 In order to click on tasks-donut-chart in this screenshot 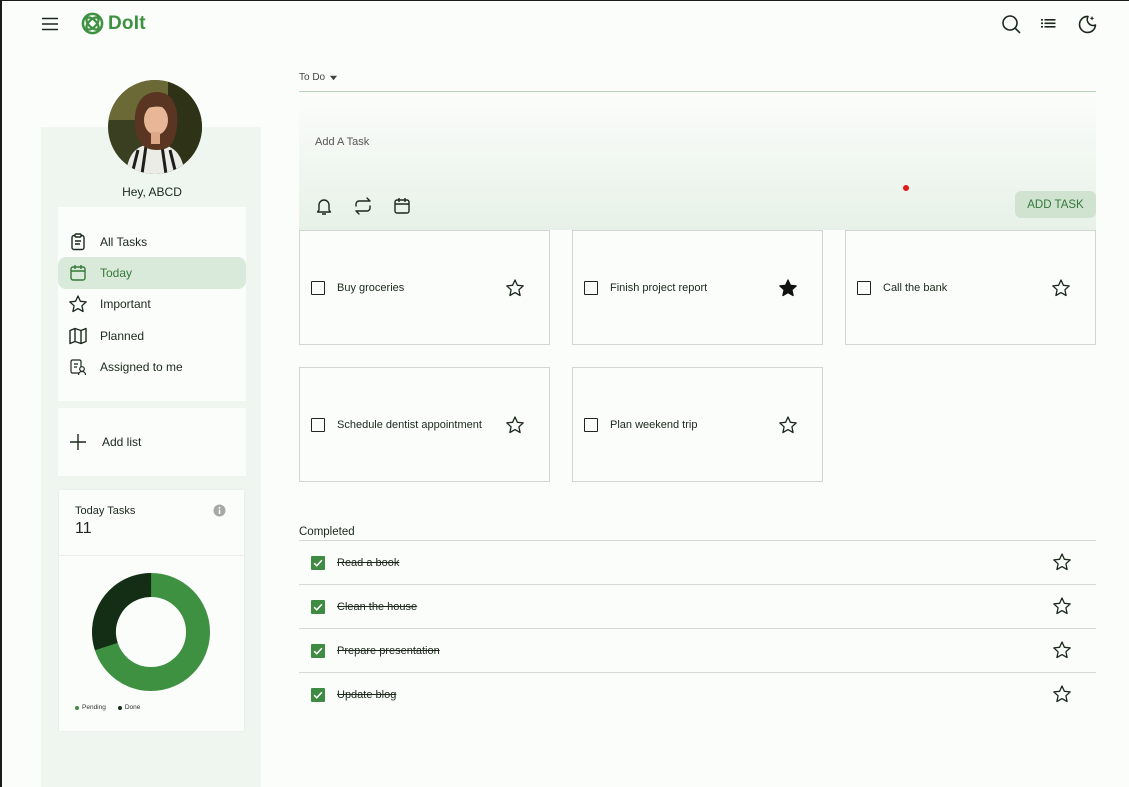, I will do `click(151, 632)`.